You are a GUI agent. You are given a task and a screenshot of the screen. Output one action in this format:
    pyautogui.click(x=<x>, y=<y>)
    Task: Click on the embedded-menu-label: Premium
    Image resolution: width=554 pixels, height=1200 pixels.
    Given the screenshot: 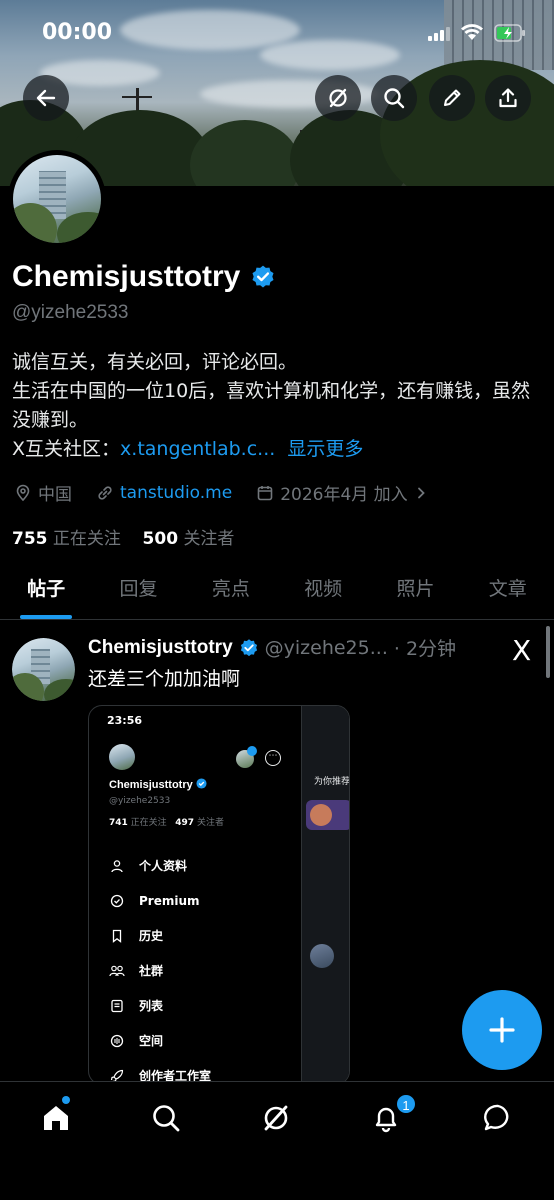 What is the action you would take?
    pyautogui.click(x=169, y=900)
    